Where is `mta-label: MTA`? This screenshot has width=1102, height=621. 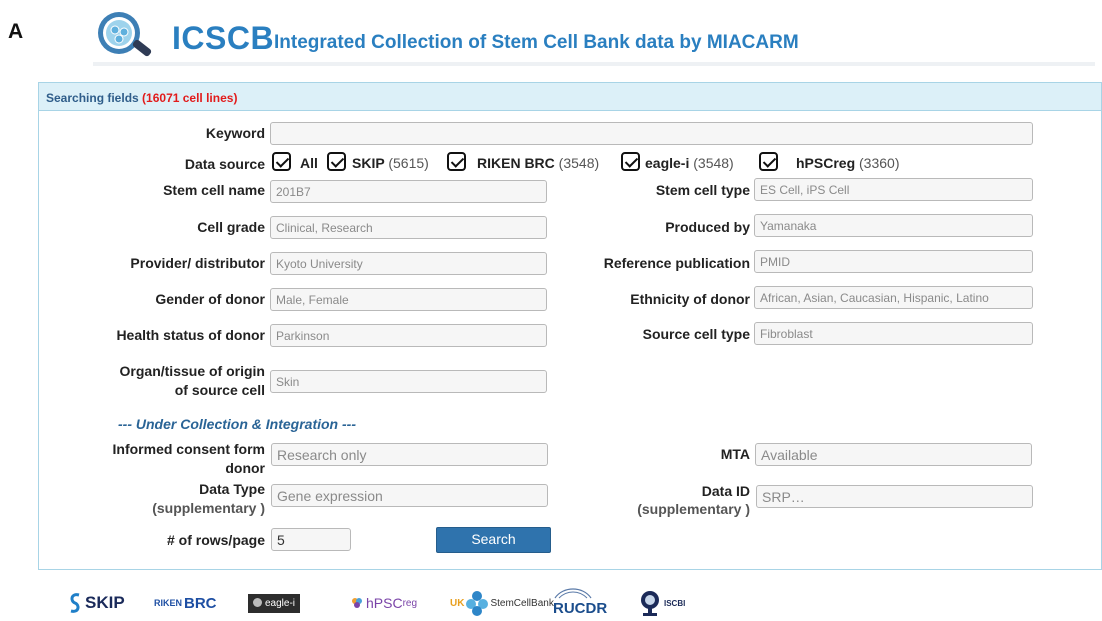
mta-label: MTA is located at coordinates (735, 454).